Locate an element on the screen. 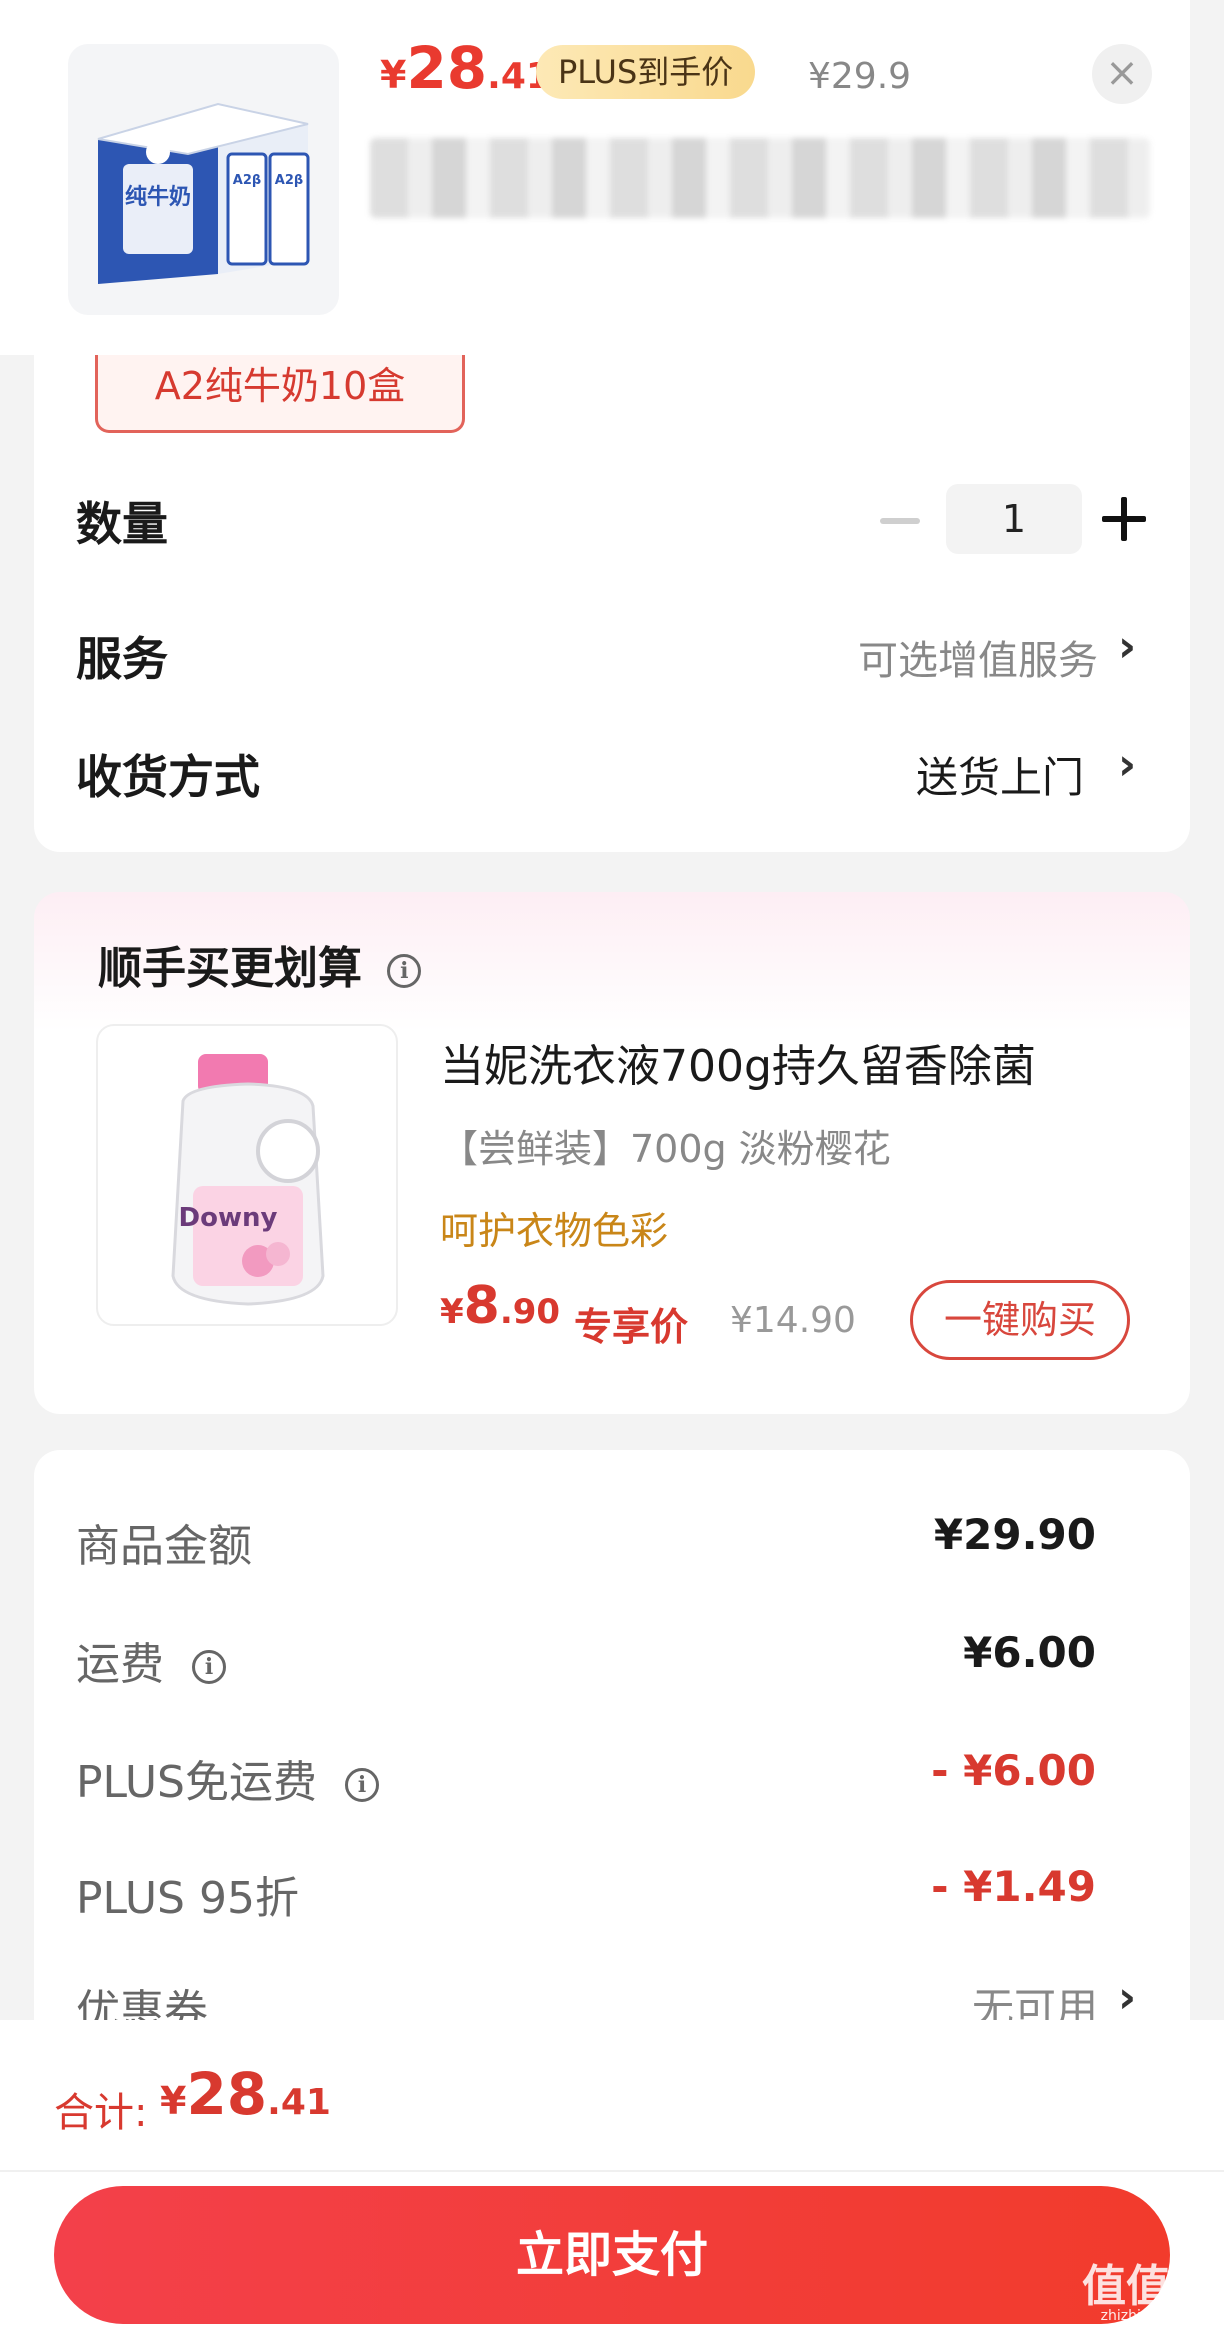 Image resolution: width=1224 pixels, height=2335 pixels. quantity-input: 1 is located at coordinates (1014, 519).